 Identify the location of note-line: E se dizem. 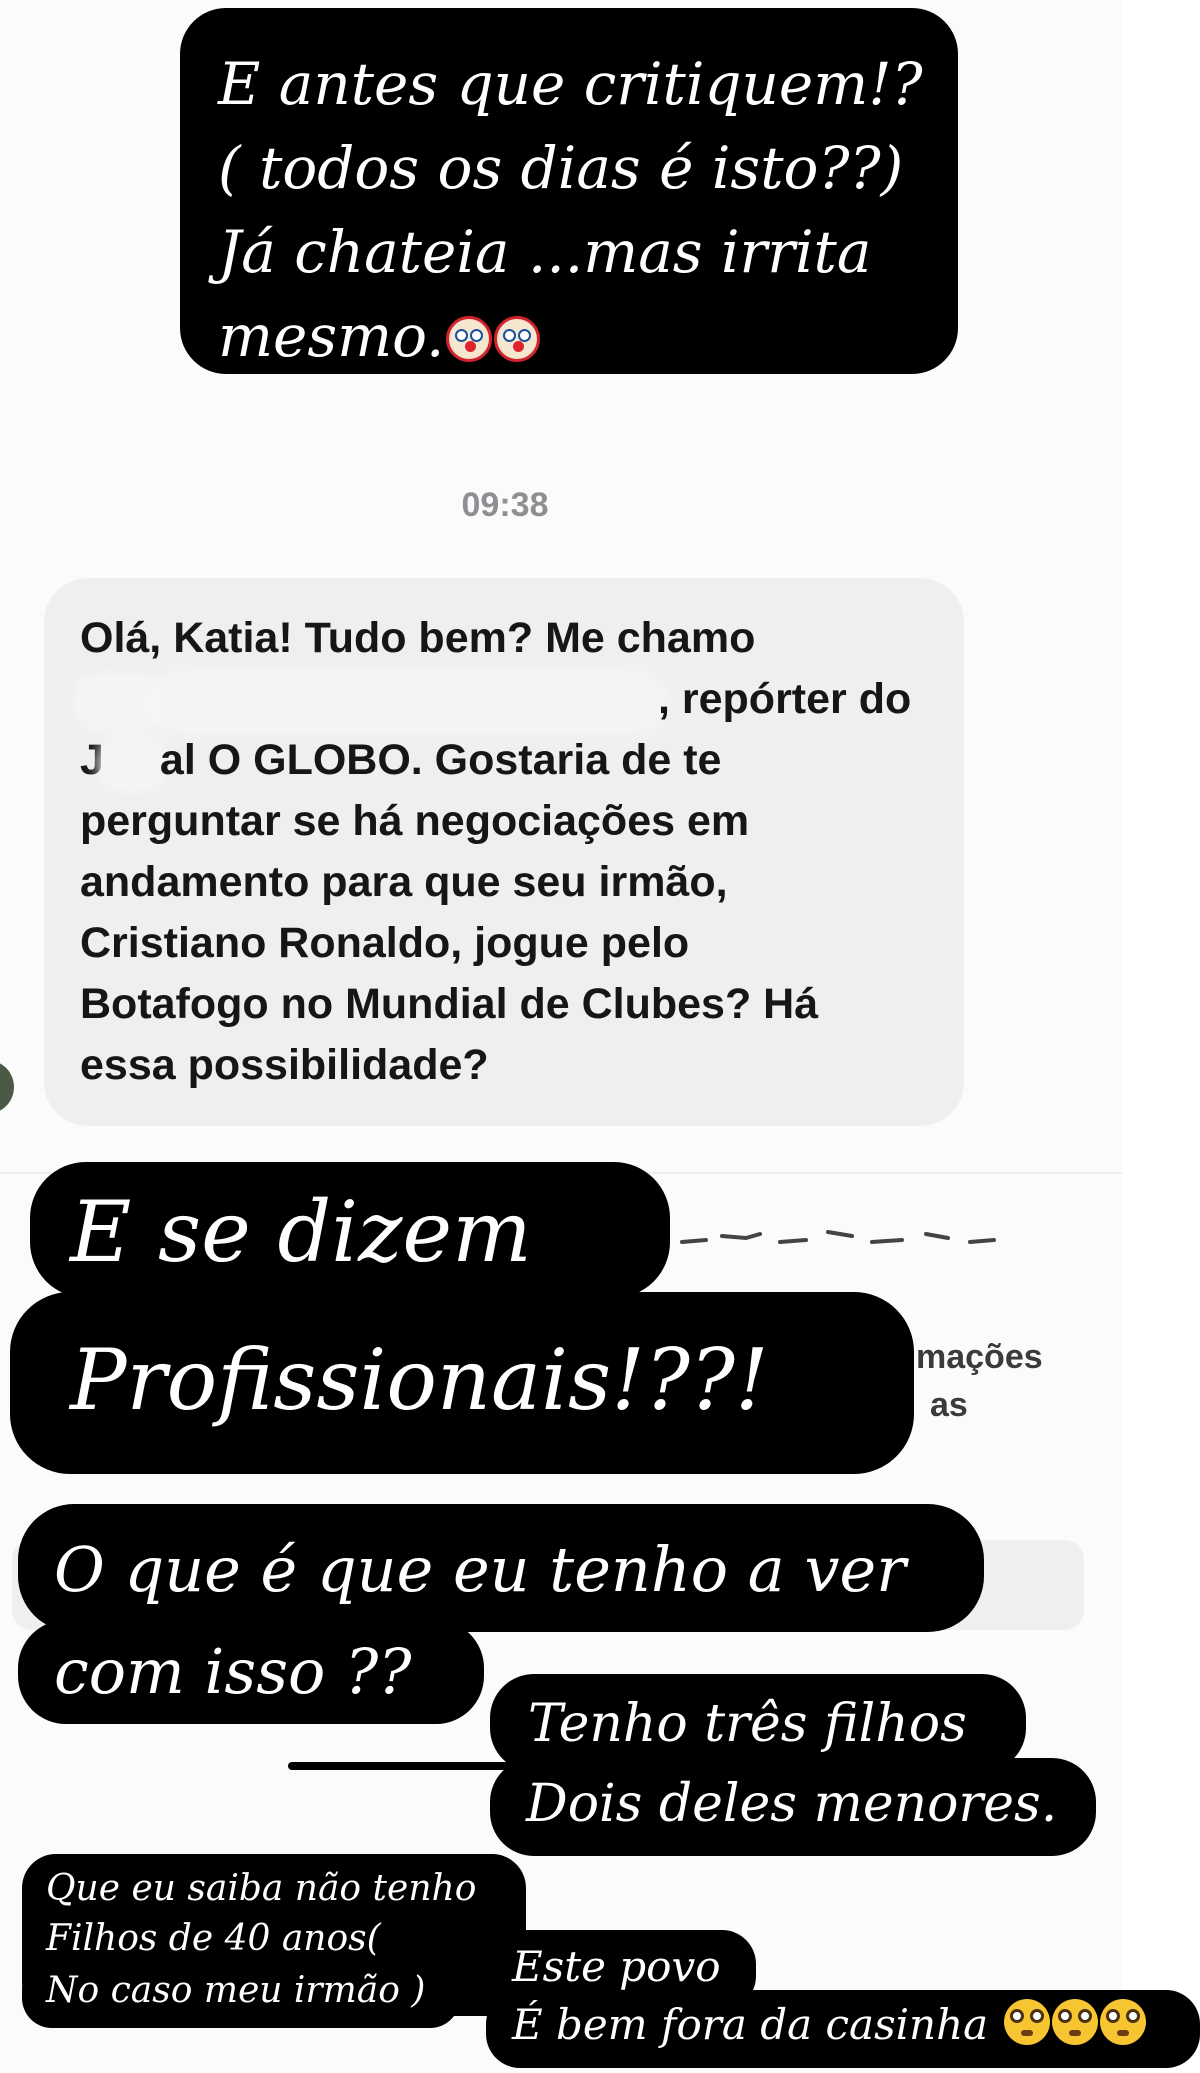
(301, 1232).